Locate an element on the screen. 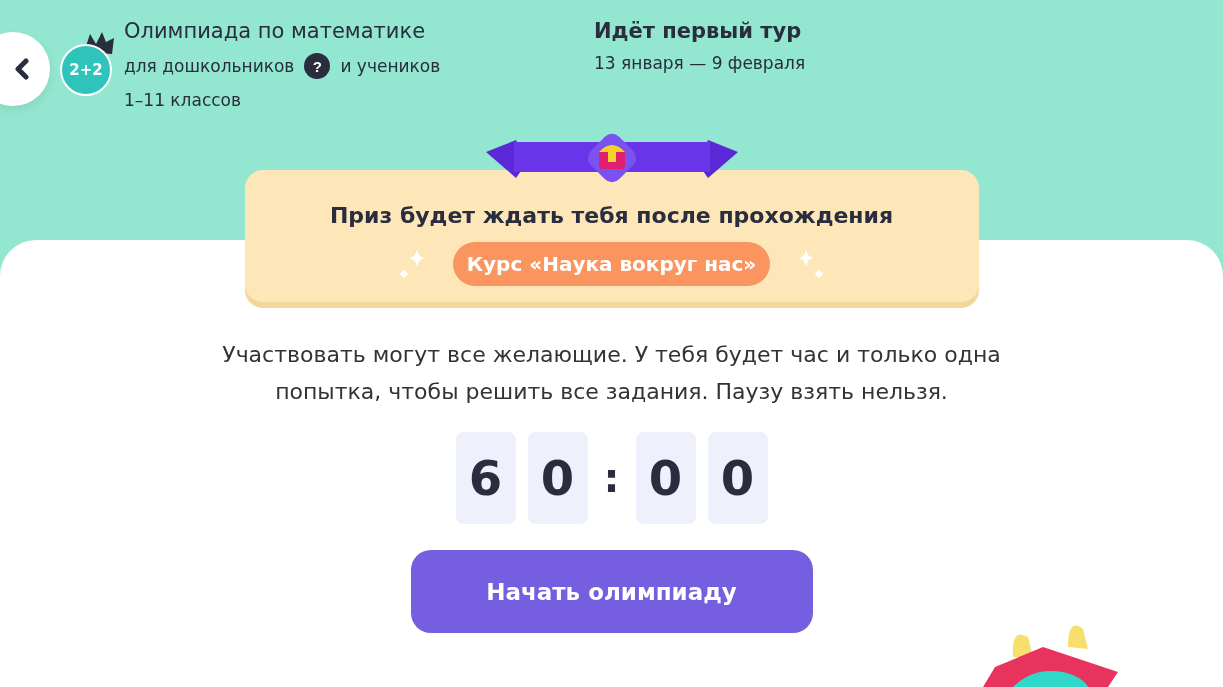 This screenshot has height=687, width=1223. logo-badge: 2+2 is located at coordinates (86, 70).